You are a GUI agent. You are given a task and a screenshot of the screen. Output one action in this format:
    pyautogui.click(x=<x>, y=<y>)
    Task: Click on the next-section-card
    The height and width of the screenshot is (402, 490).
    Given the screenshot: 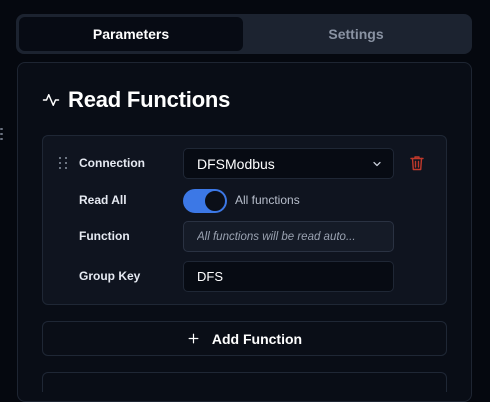 What is the action you would take?
    pyautogui.click(x=244, y=382)
    